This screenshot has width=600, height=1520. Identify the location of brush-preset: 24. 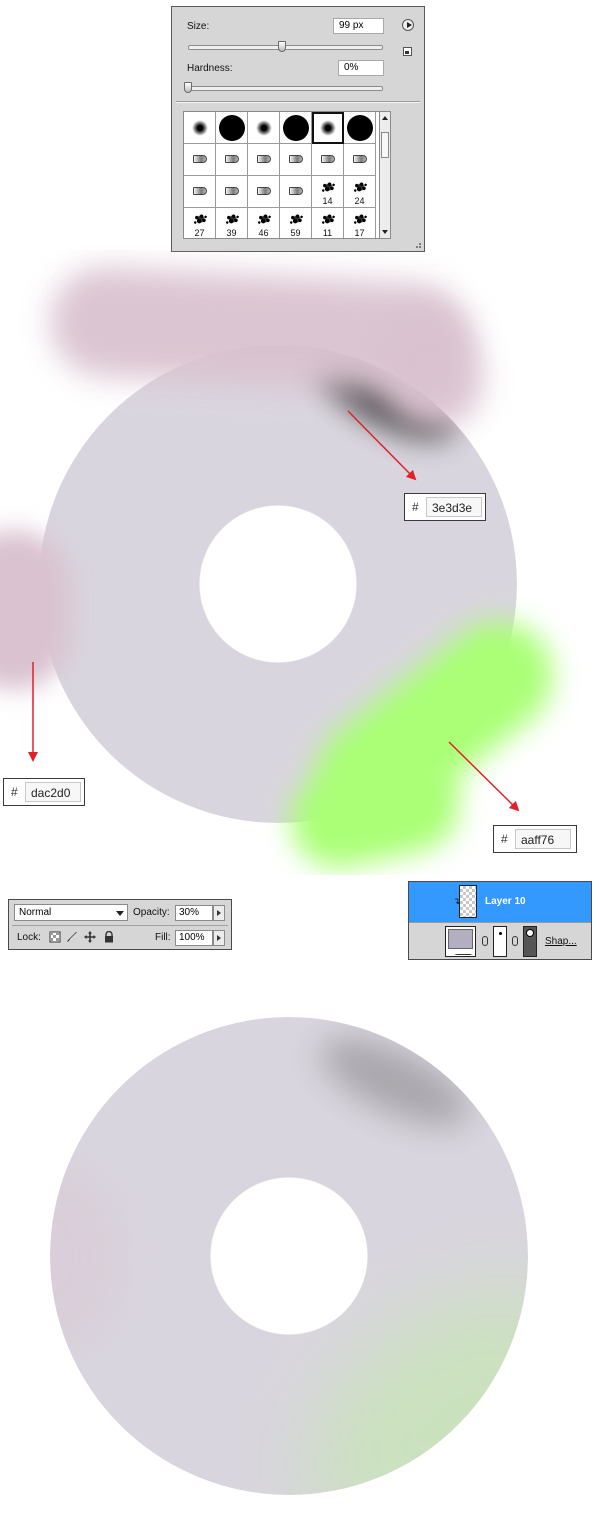
(360, 192).